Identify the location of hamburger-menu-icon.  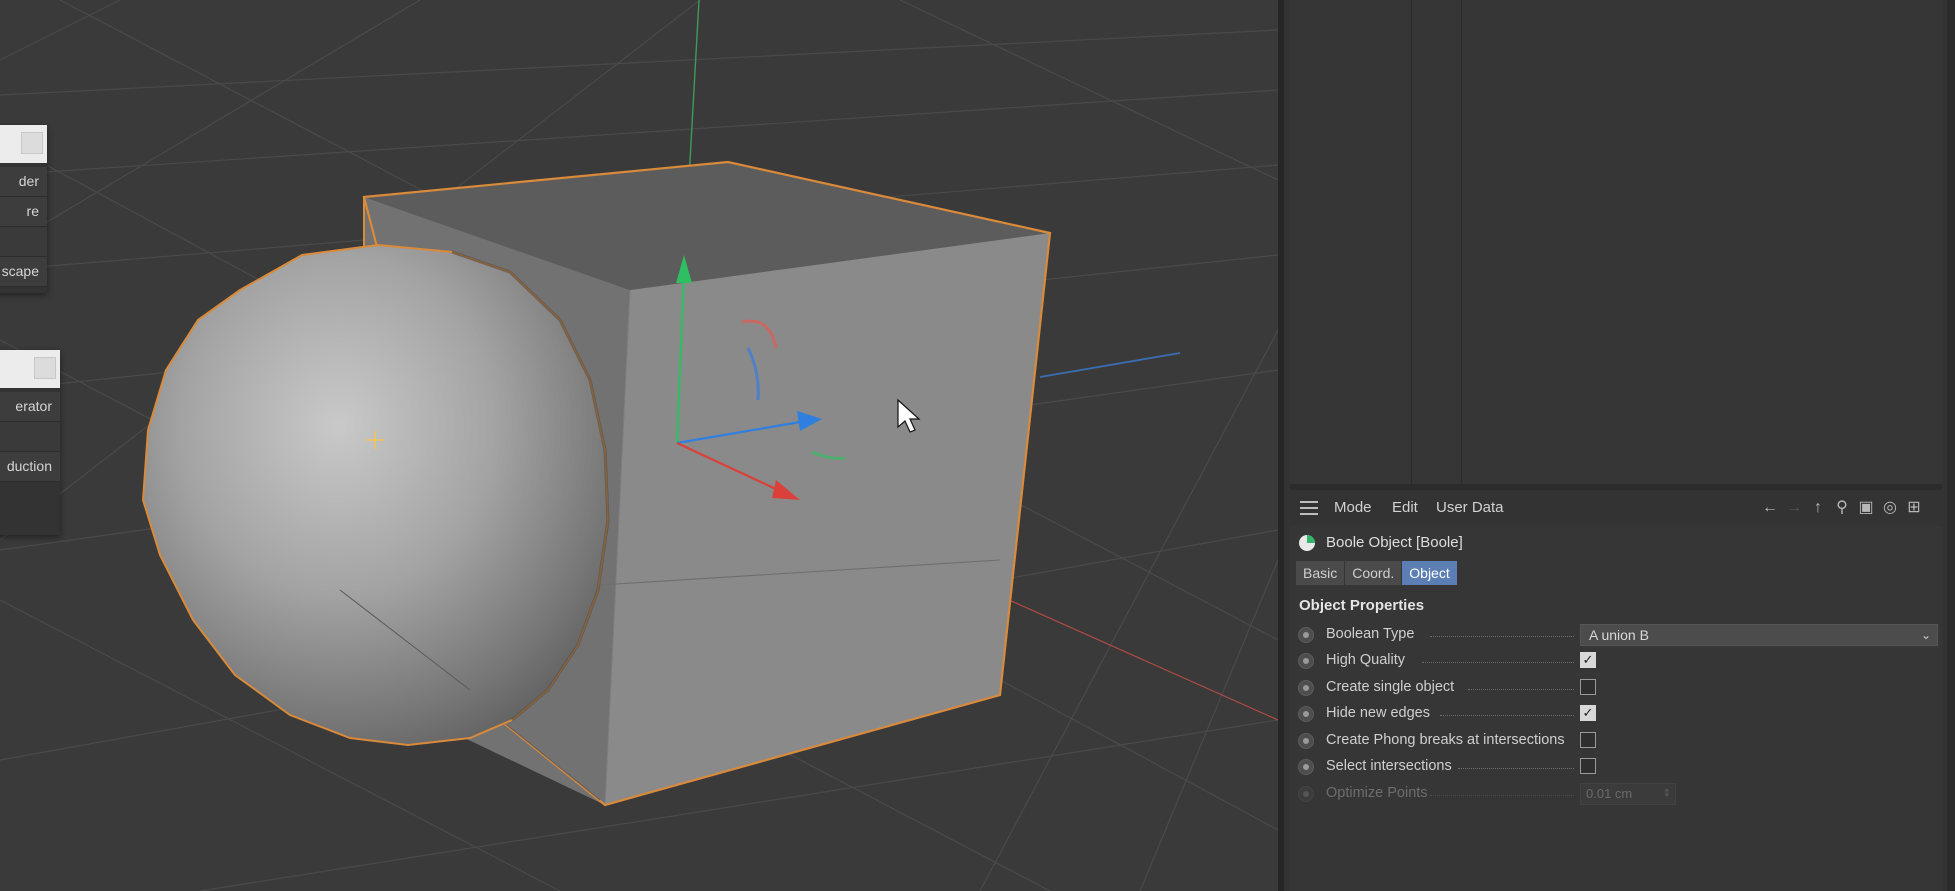
(1309, 508).